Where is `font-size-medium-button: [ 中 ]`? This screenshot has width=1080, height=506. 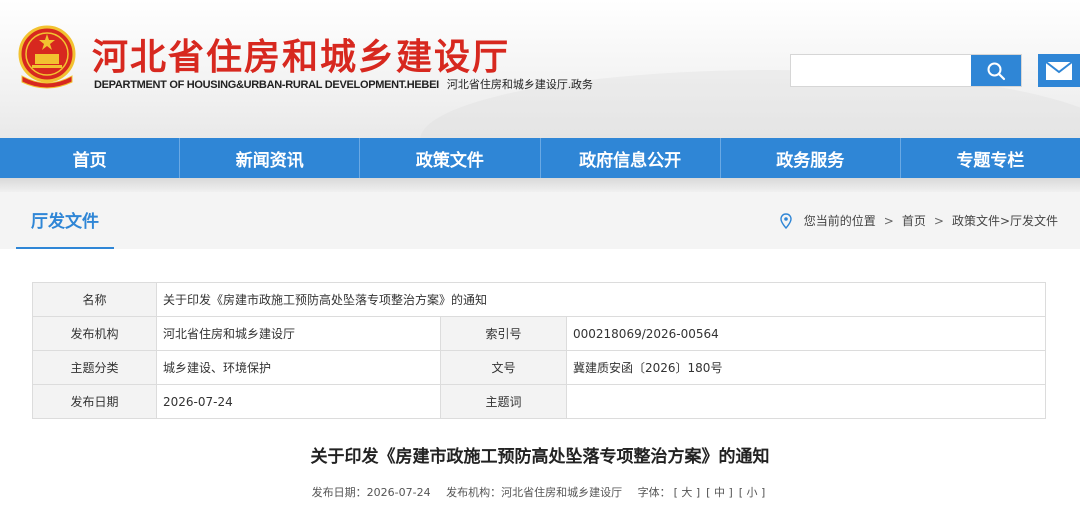
font-size-medium-button: [ 中 ] is located at coordinates (719, 492).